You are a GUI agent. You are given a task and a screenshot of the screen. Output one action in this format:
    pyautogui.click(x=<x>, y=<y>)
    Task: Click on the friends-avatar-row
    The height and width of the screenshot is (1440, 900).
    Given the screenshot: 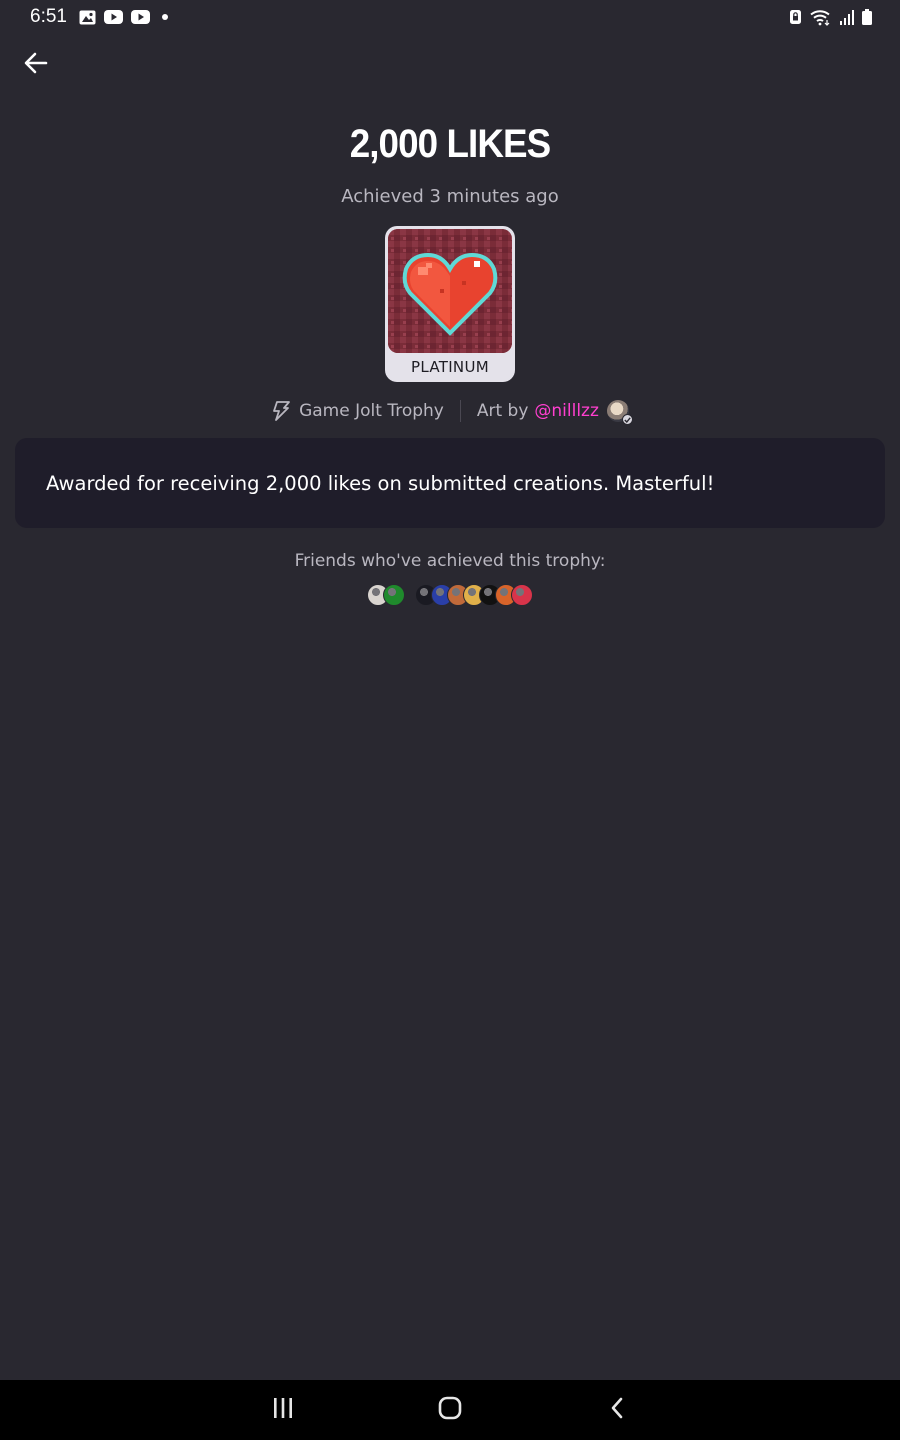 What is the action you would take?
    pyautogui.click(x=450, y=595)
    